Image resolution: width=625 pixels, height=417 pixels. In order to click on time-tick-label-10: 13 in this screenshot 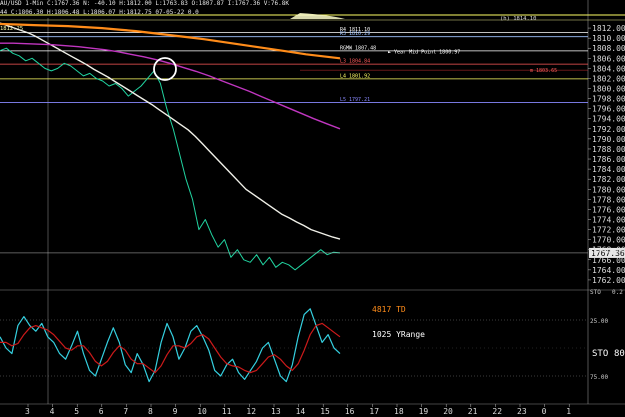, I will do `click(276, 411)`.